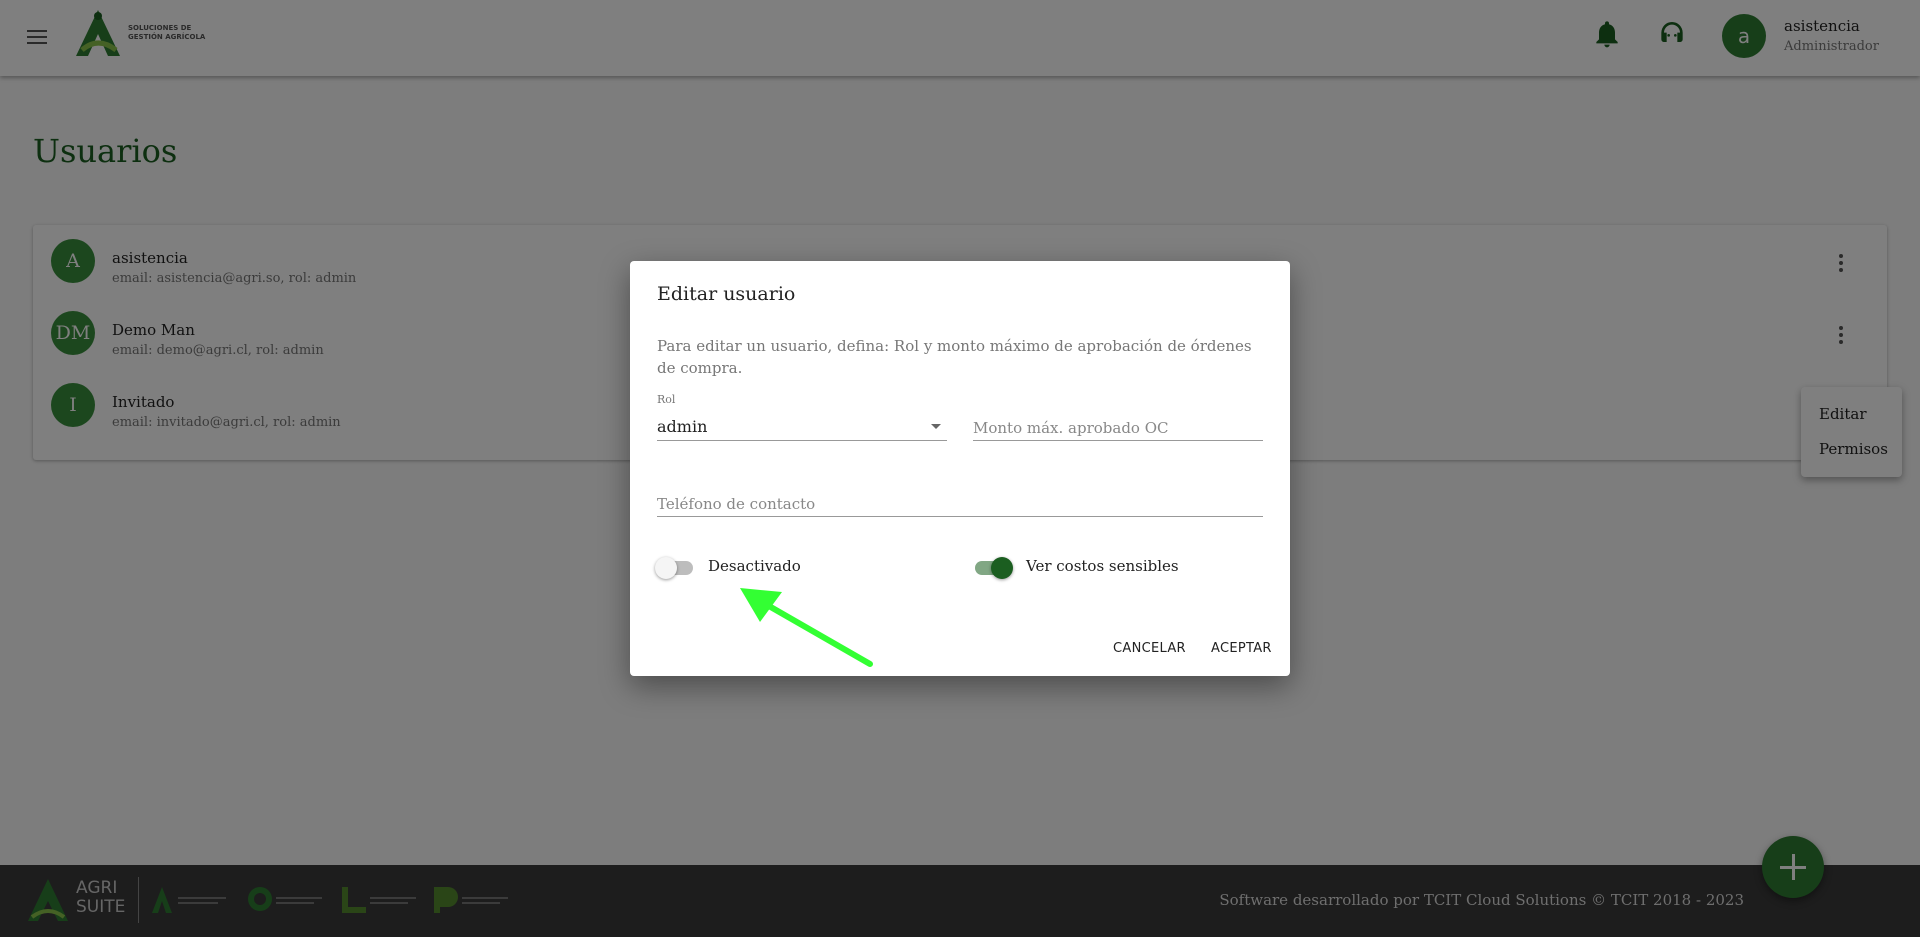 This screenshot has height=937, width=1920. Describe the element at coordinates (1071, 428) in the screenshot. I see `max-amount-placeholder: Monto máx. aprobado OC` at that location.